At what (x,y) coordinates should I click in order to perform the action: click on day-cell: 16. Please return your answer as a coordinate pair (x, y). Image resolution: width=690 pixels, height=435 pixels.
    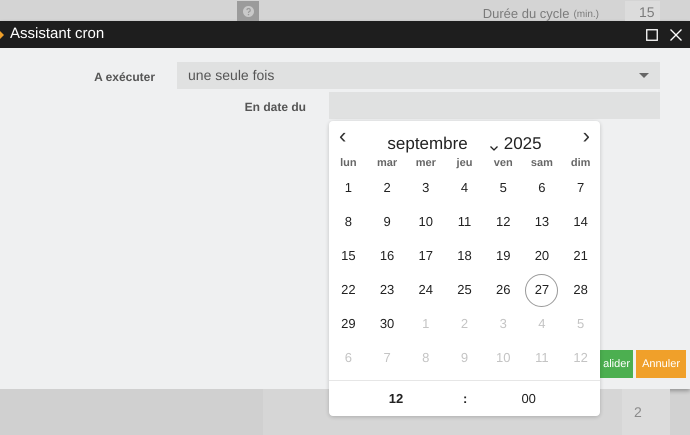
    Looking at the image, I should click on (387, 256).